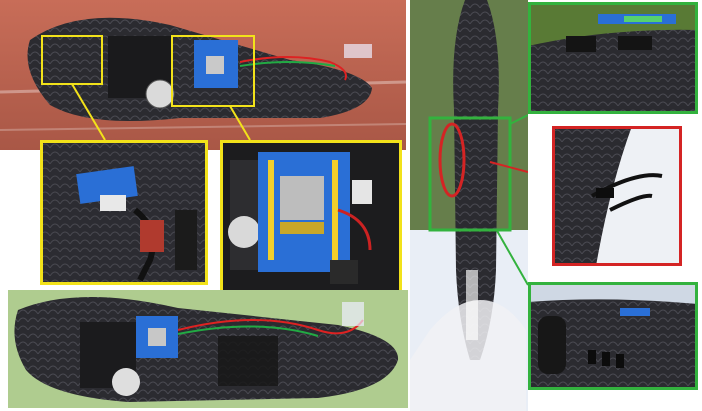  I want to click on zoom-top-sensor-strip, so click(613, 58).